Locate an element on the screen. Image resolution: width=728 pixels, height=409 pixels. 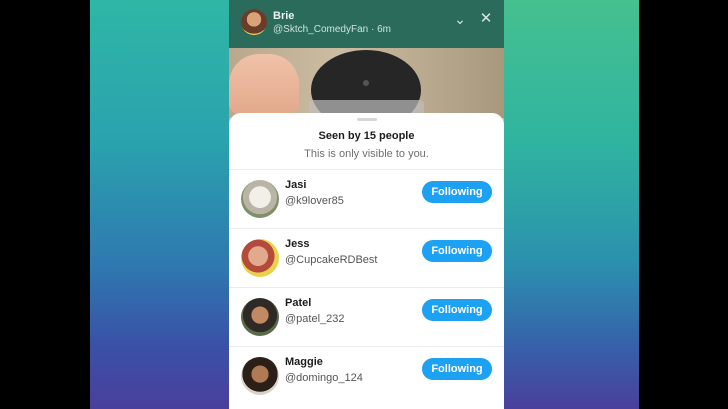
viewer-name: Jess is located at coordinates (297, 244).